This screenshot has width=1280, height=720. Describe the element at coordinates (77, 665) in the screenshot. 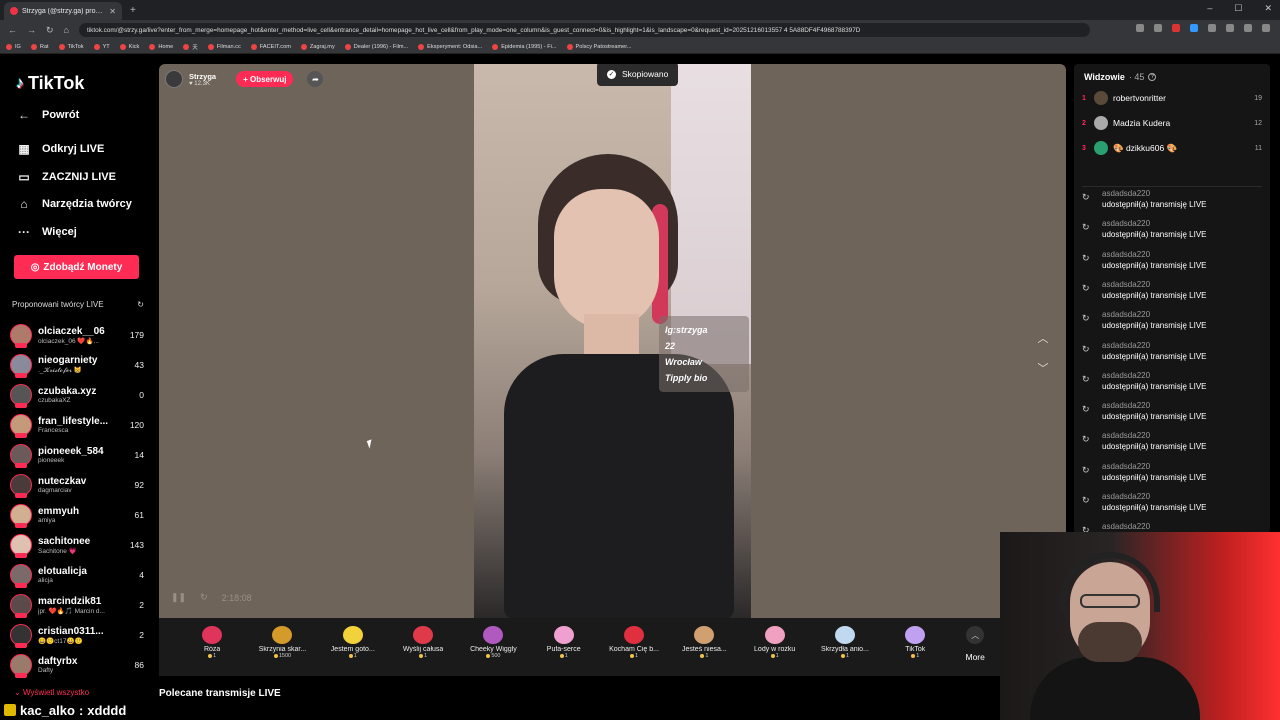

I see `suggested-creator: daftyrbx Dafty 86` at that location.